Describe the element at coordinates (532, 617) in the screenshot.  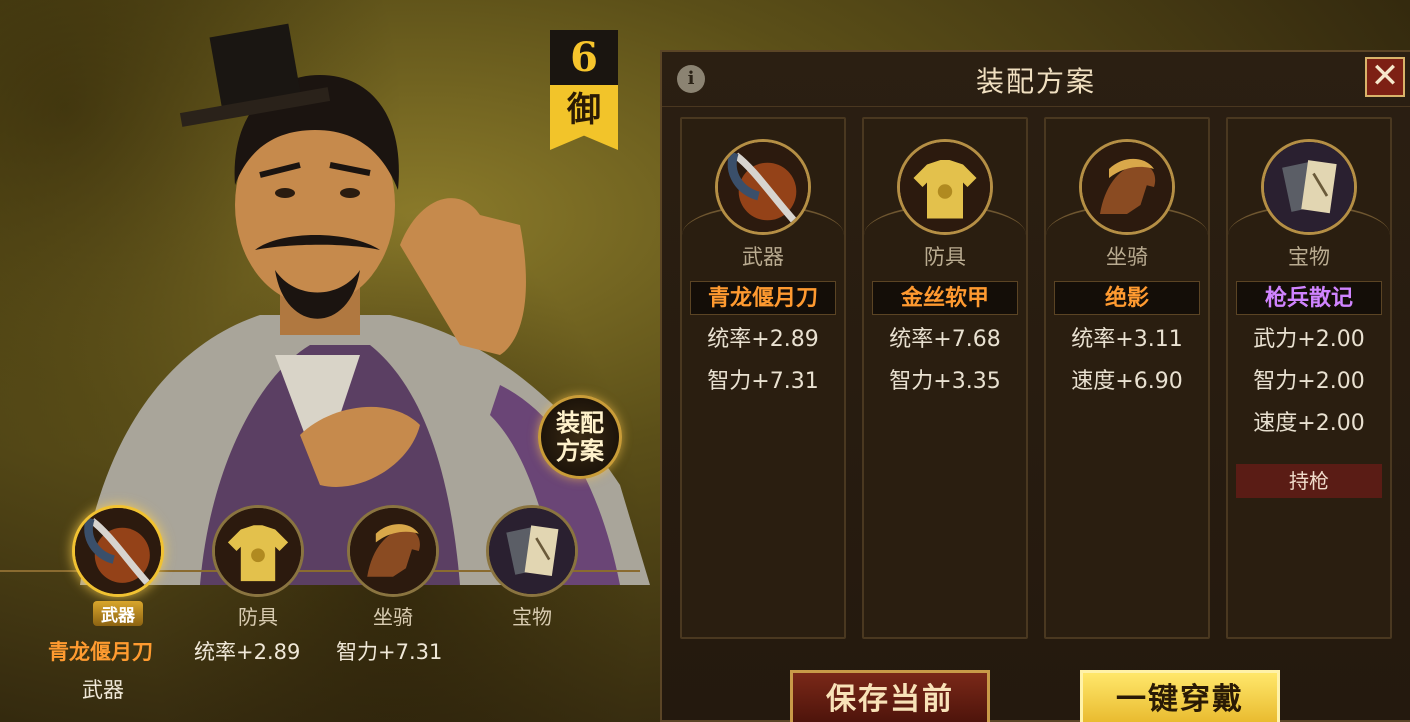
I see `hero-slot-label: 宝物` at that location.